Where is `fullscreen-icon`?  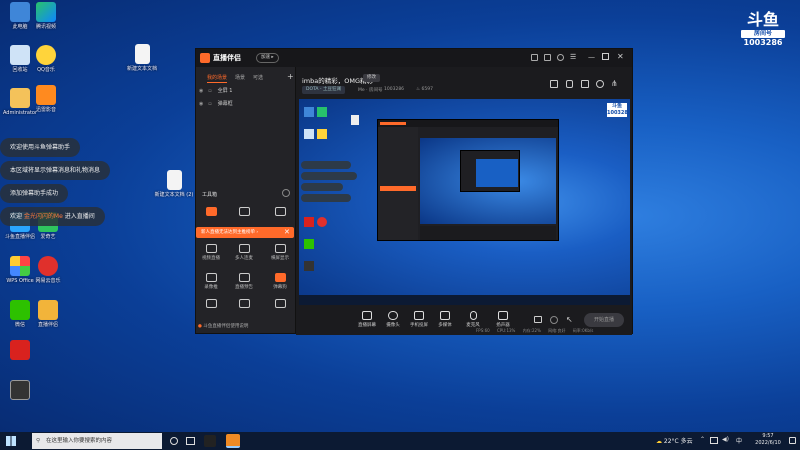 fullscreen-icon is located at coordinates (585, 84).